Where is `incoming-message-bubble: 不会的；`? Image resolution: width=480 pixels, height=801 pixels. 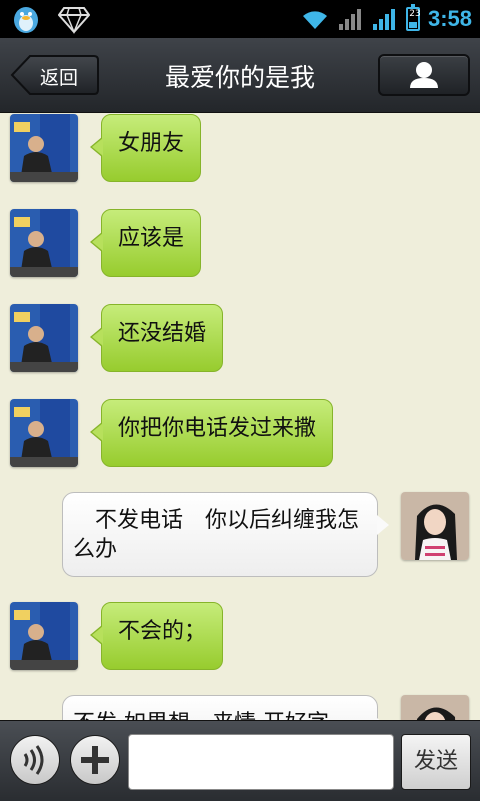
incoming-message-bubble: 不会的； is located at coordinates (156, 636).